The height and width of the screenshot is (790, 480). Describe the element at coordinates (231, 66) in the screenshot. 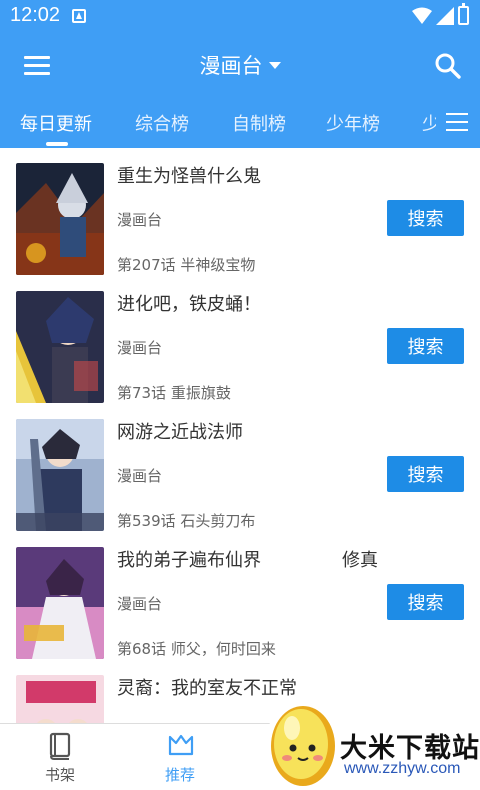

I see `page-title: 漫画台` at that location.